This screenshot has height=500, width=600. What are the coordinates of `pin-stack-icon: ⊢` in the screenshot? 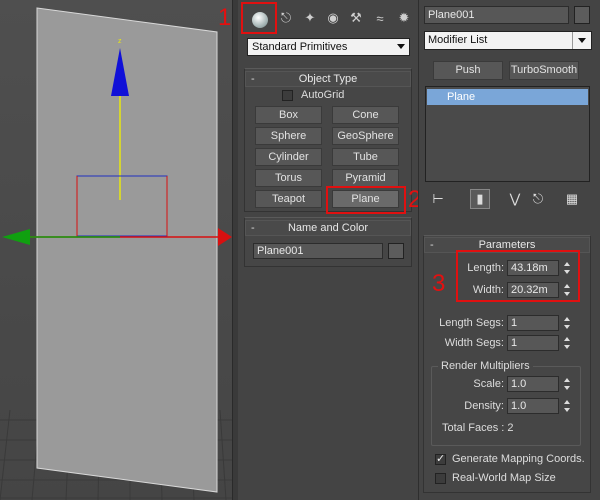 It's located at (438, 199).